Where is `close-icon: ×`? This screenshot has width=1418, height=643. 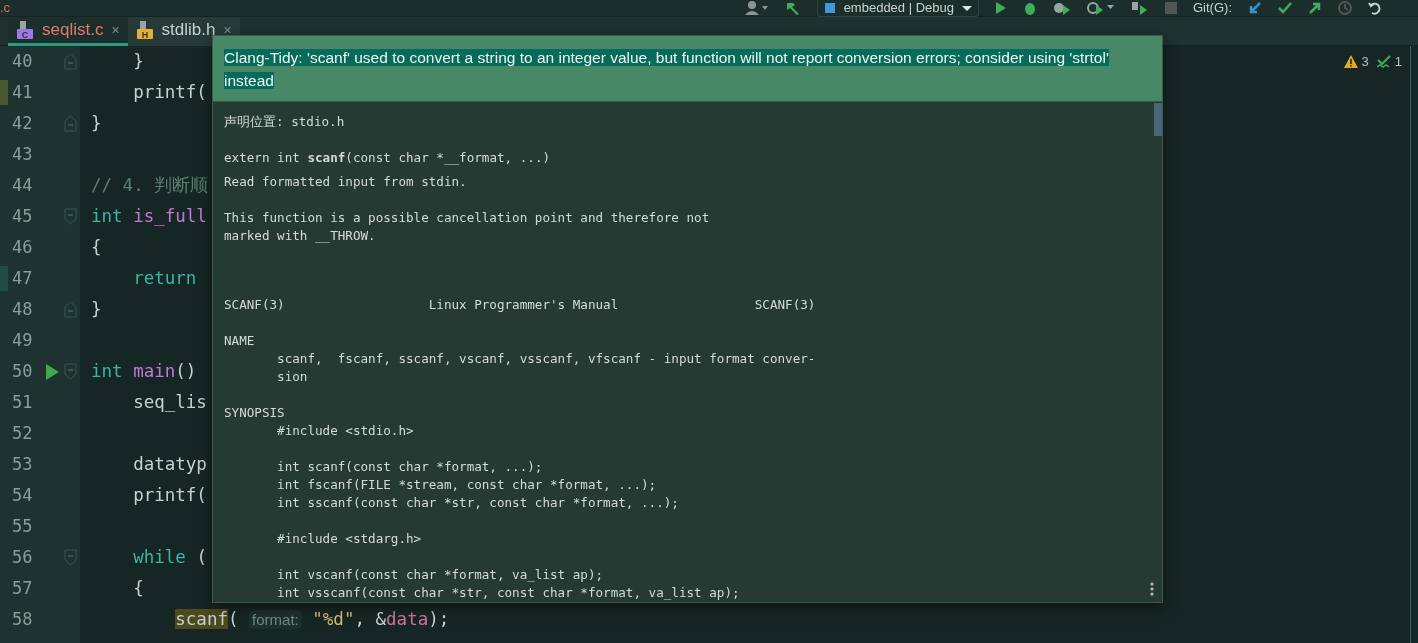
close-icon: × is located at coordinates (115, 30).